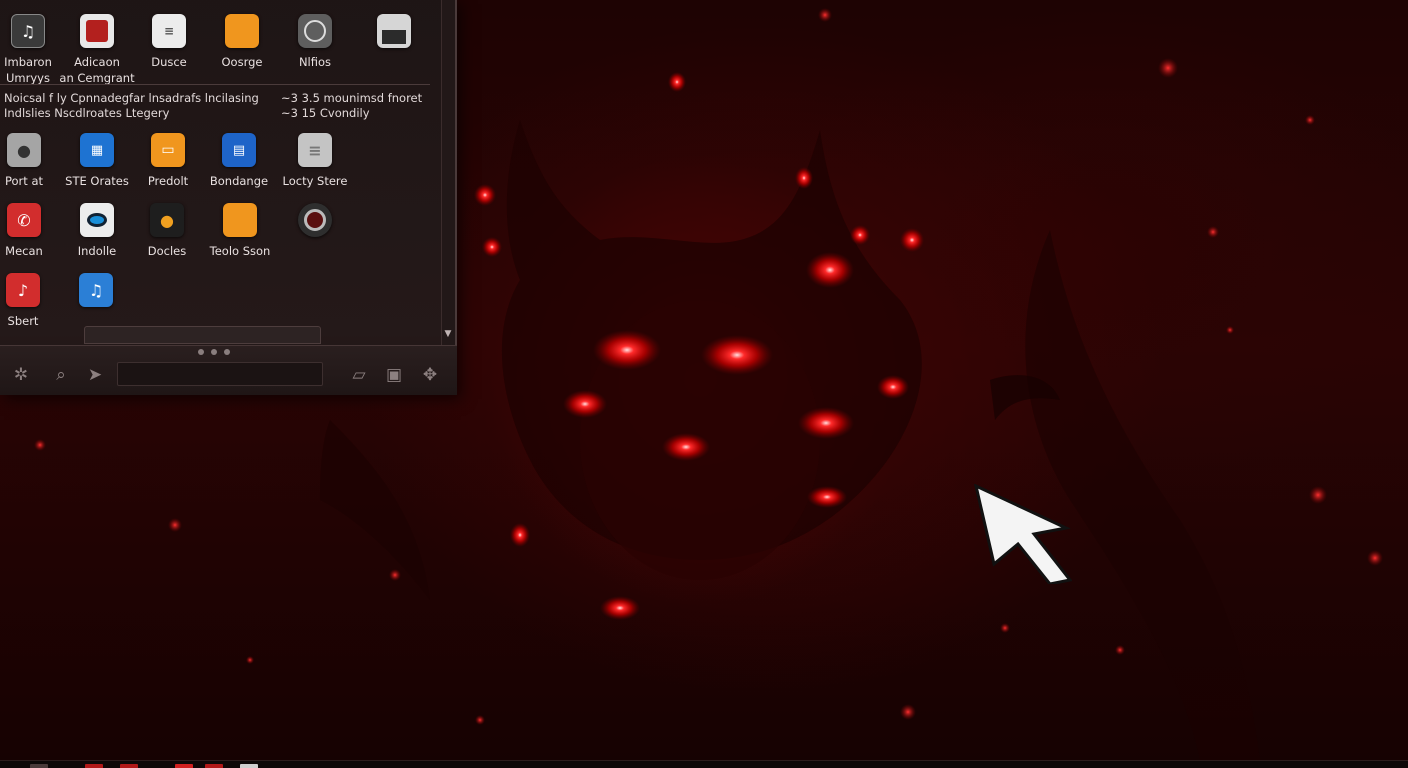 This screenshot has width=1408, height=768. I want to click on app-dusce: ≡ Dusce, so click(169, 42).